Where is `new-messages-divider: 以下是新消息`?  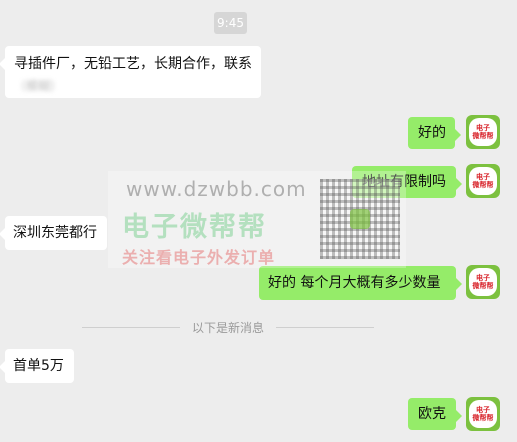
new-messages-divider: 以下是新消息 is located at coordinates (228, 327).